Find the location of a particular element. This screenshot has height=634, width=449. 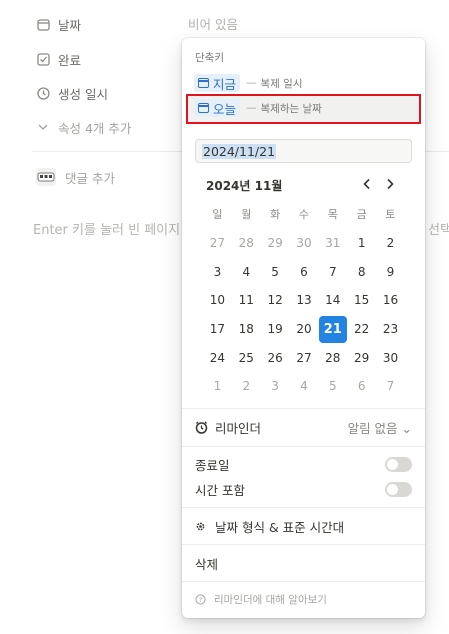

calendar-day-outside: 29 is located at coordinates (275, 243).